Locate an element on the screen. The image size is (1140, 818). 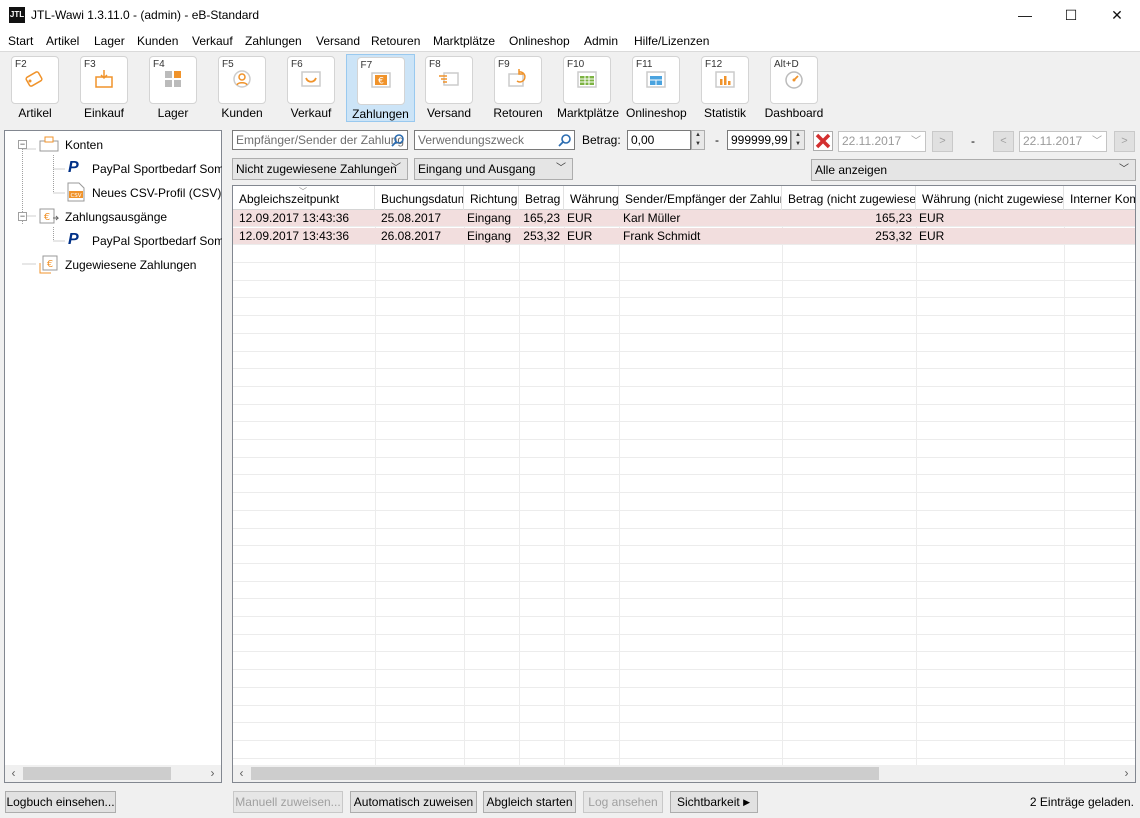
toolbar-artikel-button: F2 Artikel is located at coordinates (35, 88).